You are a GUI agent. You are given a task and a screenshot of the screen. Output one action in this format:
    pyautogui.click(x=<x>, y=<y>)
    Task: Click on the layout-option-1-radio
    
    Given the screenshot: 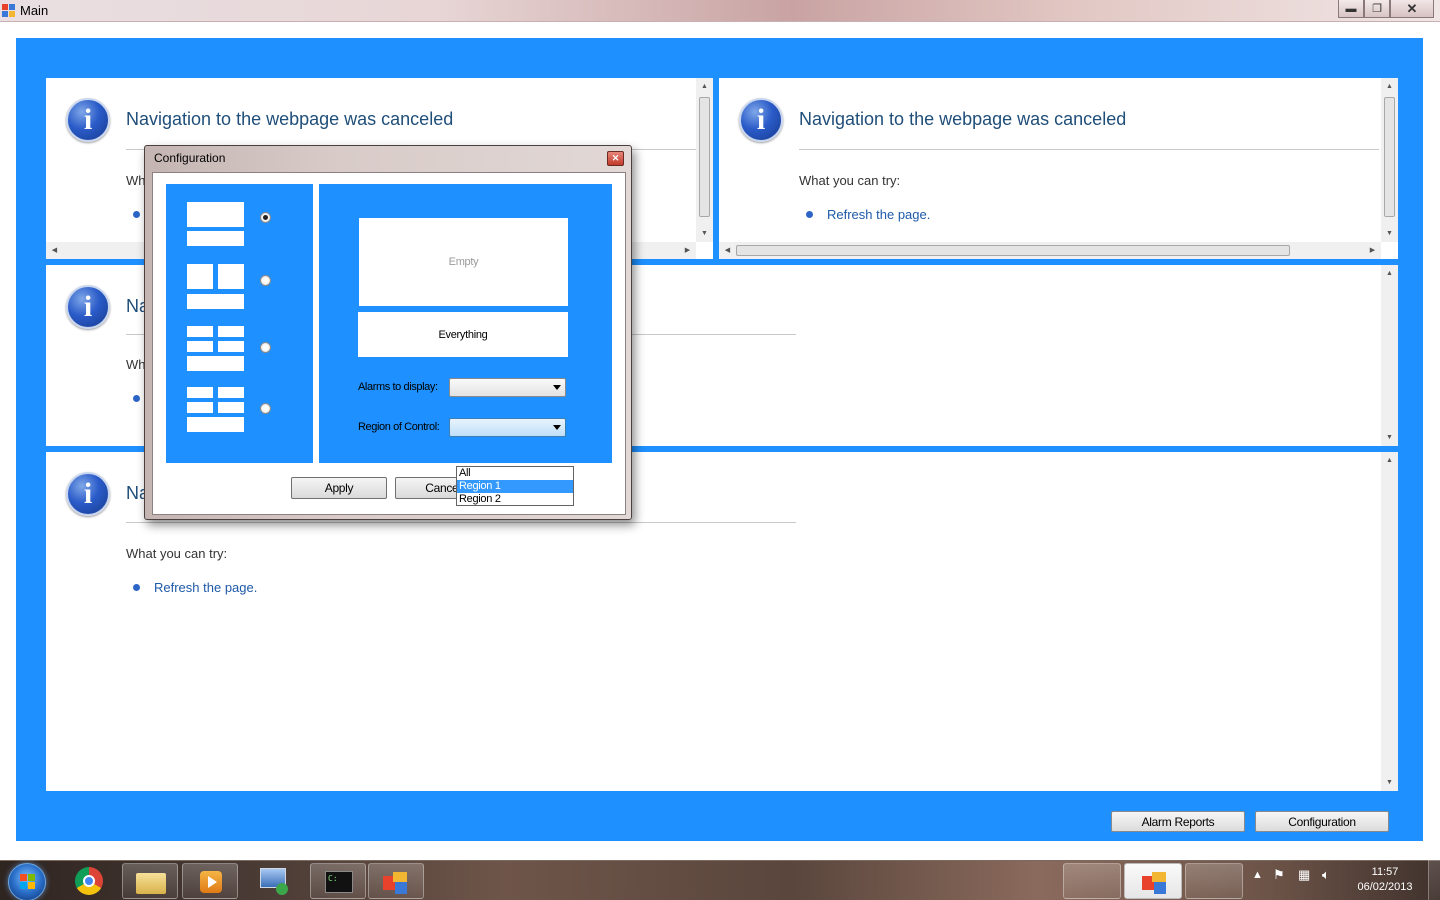 What is the action you would take?
    pyautogui.click(x=265, y=217)
    